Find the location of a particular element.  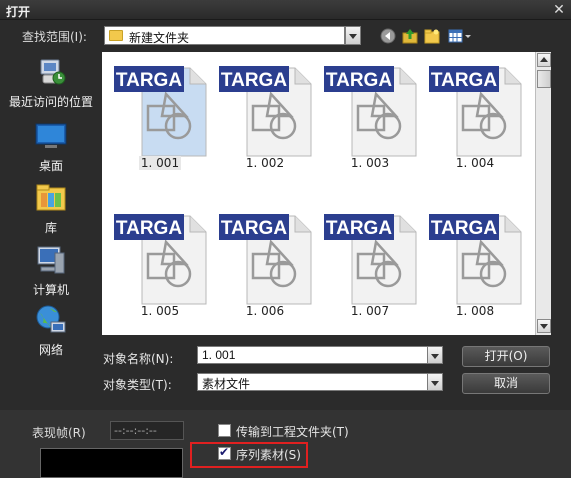

file-item: TARGA 1. 007 is located at coordinates (370, 267).